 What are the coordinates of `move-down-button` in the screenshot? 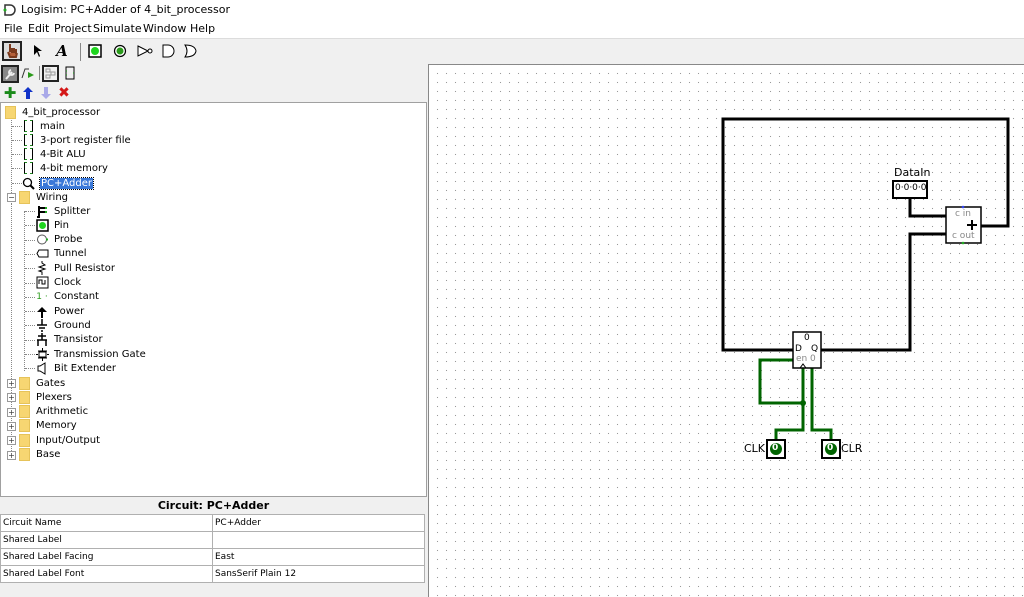 It's located at (46, 93).